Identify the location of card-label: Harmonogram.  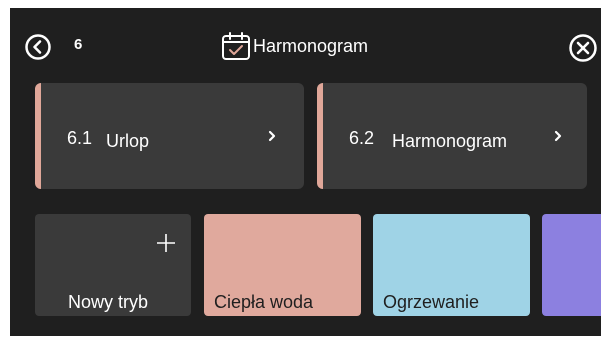
(450, 141).